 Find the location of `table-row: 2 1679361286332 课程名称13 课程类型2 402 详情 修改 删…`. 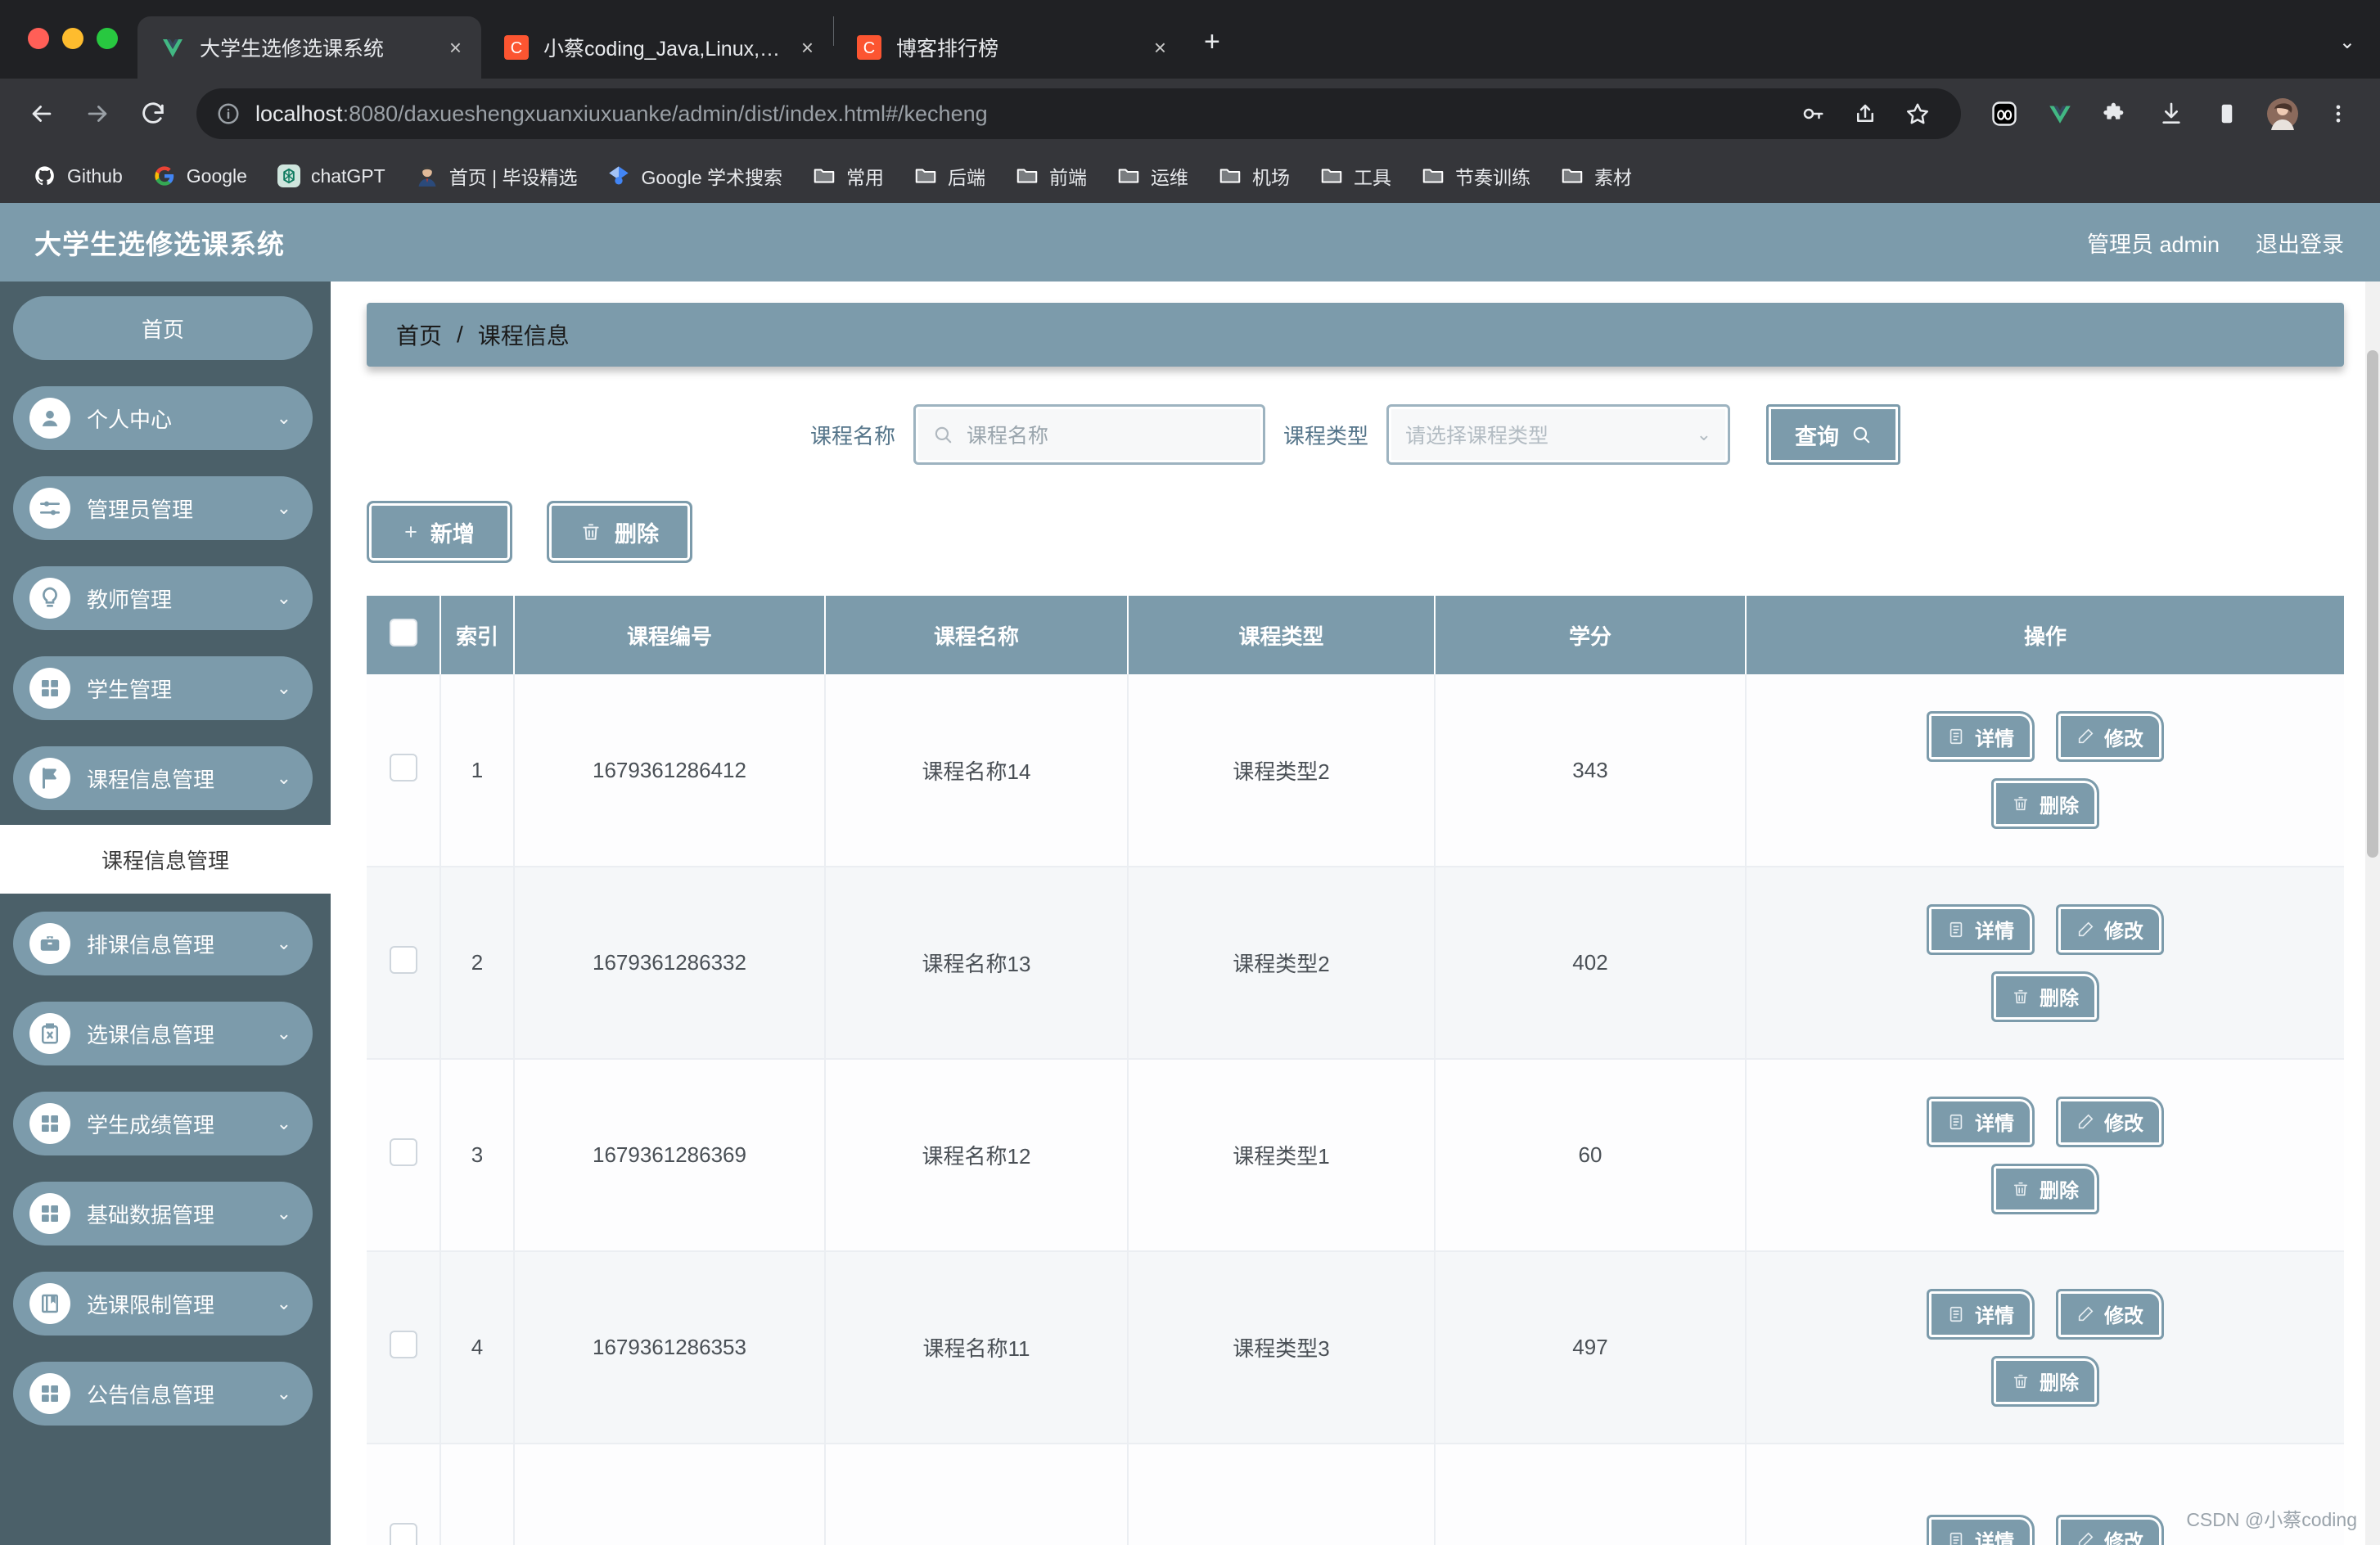

table-row: 2 1679361286332 课程名称13 课程类型2 402 详情 修改 删… is located at coordinates (1356, 963).